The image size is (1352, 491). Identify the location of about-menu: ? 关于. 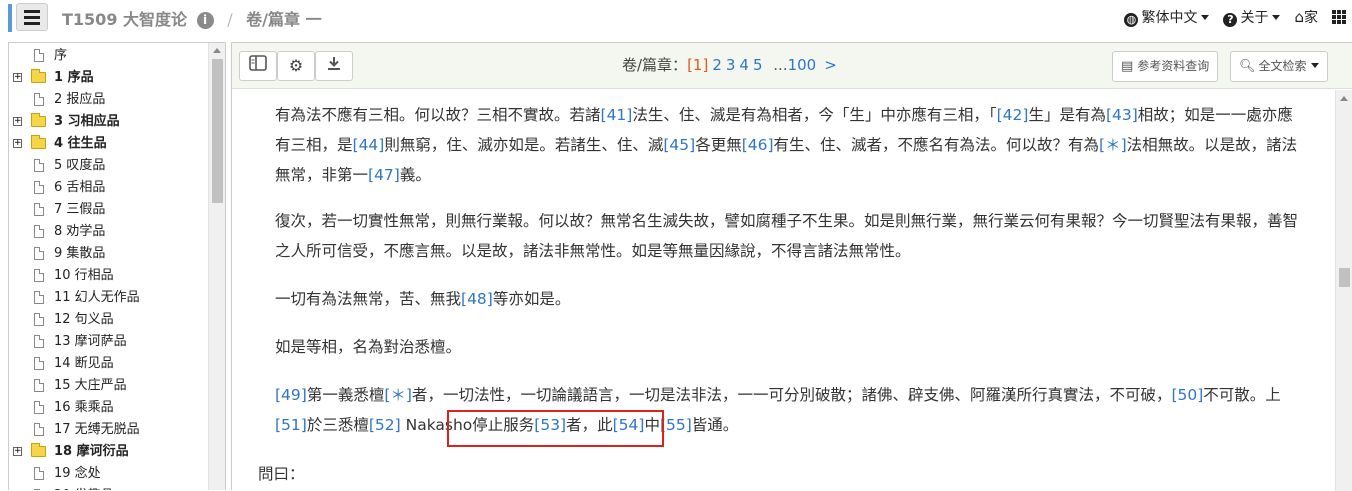
(1252, 17).